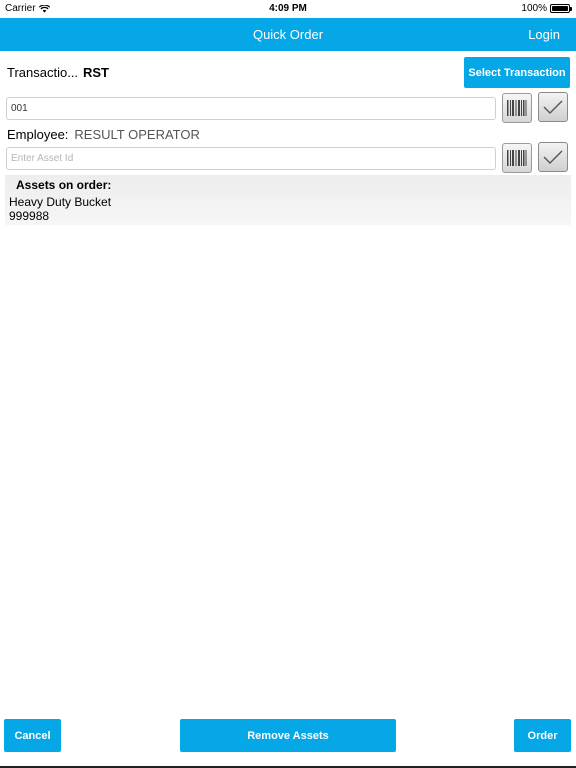 This screenshot has width=576, height=768. I want to click on cancel-button: Cancel, so click(32, 735).